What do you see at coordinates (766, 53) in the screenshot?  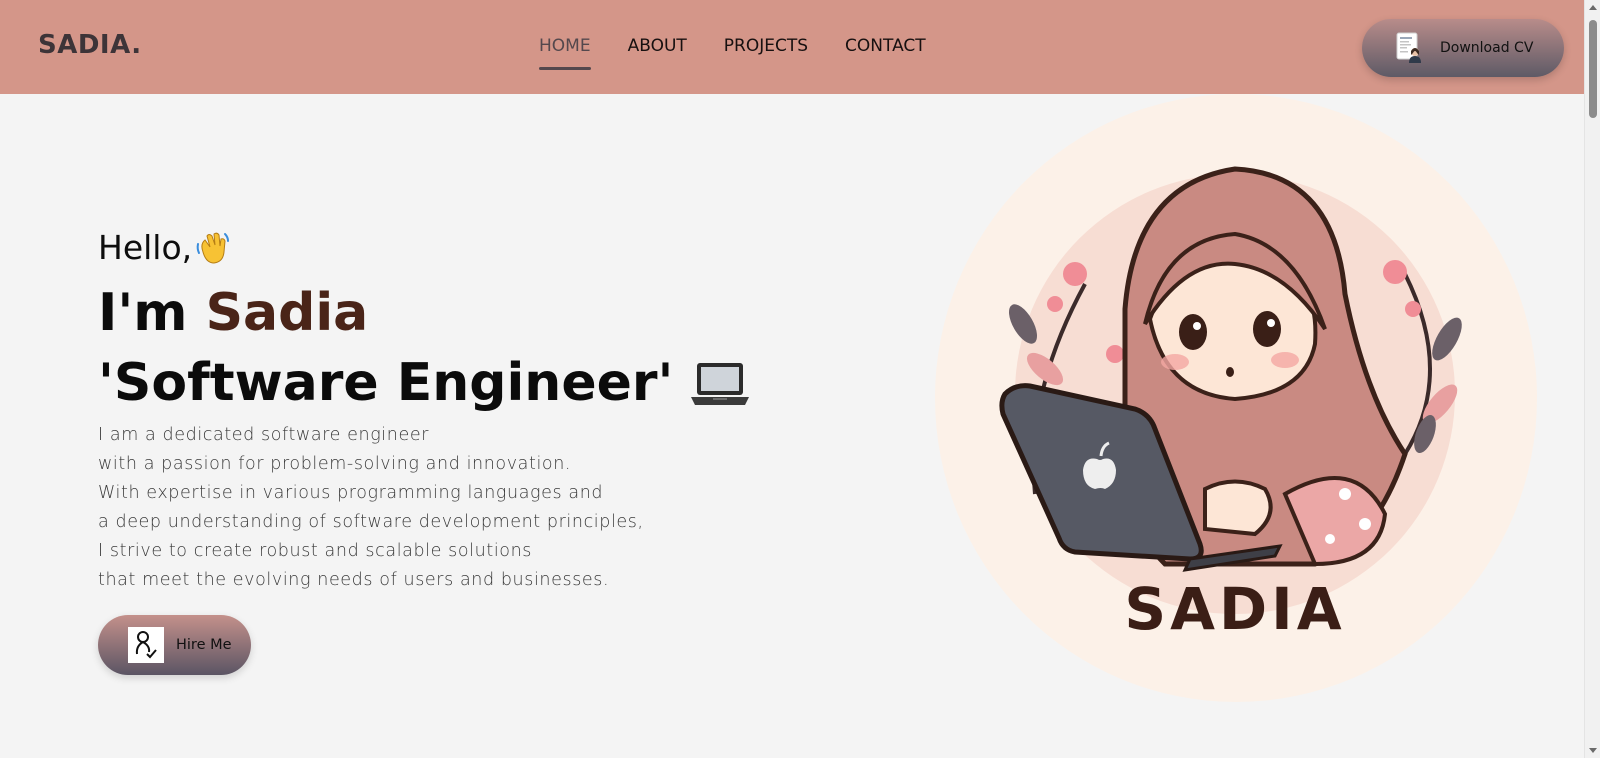 I see `nav-link-projects: PROJECTS` at bounding box center [766, 53].